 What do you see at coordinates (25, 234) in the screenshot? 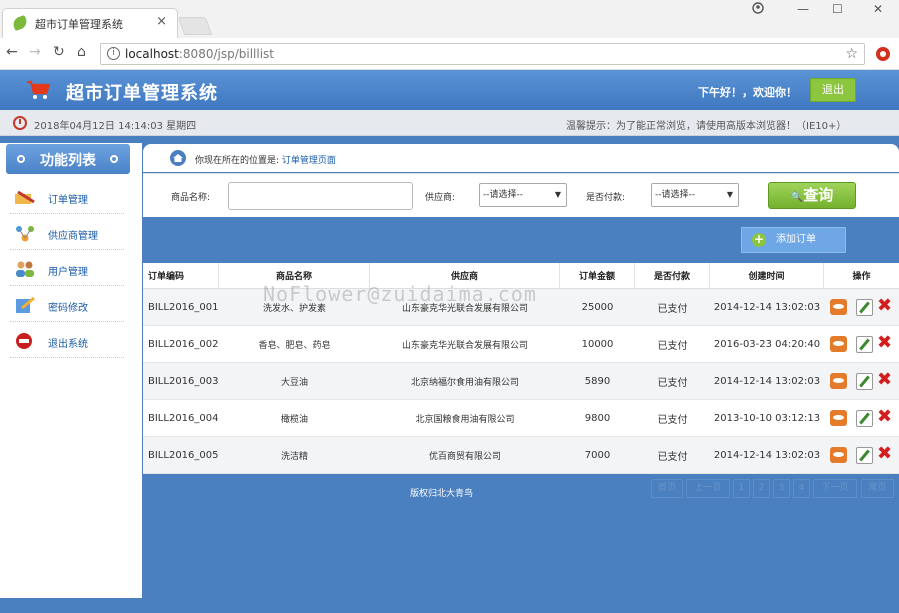
I see `supplier-network-icon` at bounding box center [25, 234].